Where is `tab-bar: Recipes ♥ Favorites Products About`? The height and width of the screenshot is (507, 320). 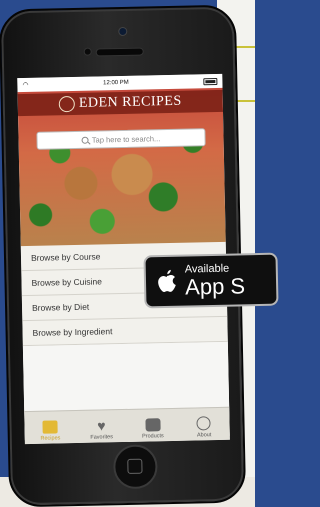 tab-bar: Recipes ♥ Favorites Products About is located at coordinates (127, 425).